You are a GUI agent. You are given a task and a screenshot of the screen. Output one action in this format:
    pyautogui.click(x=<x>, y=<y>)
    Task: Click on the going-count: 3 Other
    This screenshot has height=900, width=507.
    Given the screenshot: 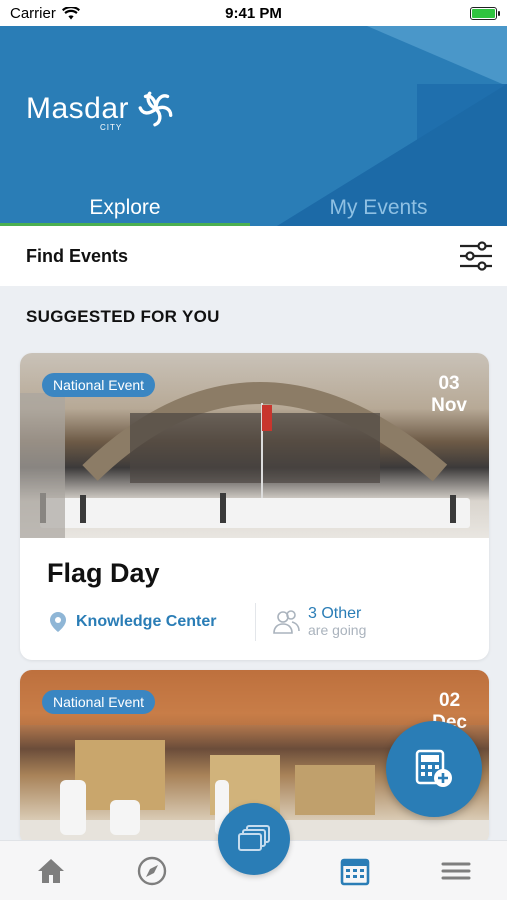 What is the action you would take?
    pyautogui.click(x=335, y=613)
    